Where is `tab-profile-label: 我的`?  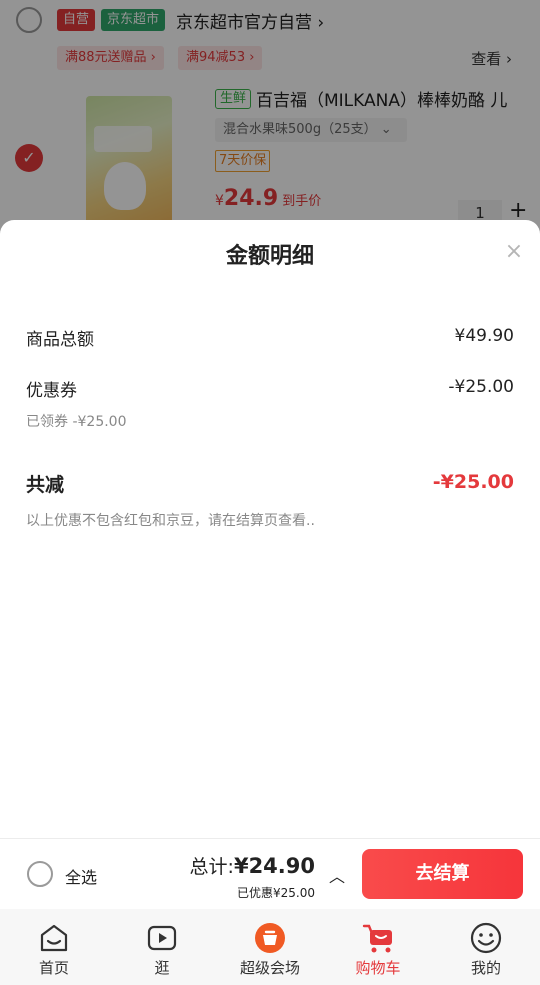 tab-profile-label: 我的 is located at coordinates (485, 968).